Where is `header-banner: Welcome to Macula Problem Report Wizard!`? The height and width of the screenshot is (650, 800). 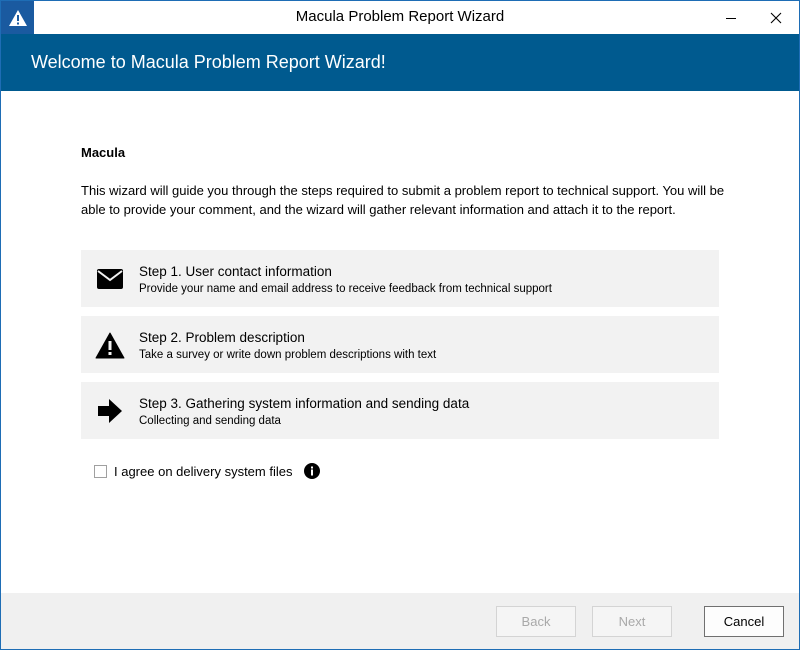 header-banner: Welcome to Macula Problem Report Wizard! is located at coordinates (400, 62).